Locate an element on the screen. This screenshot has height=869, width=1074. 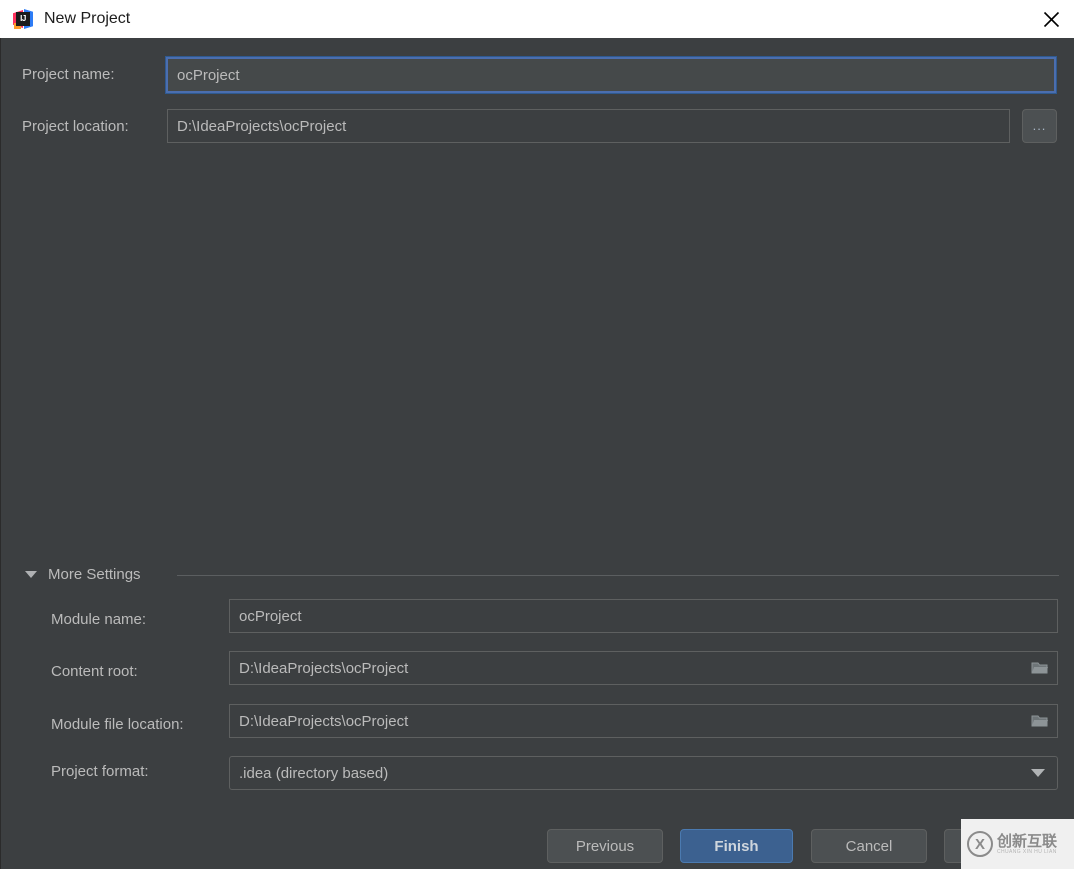
previous-button: Previous is located at coordinates (605, 846).